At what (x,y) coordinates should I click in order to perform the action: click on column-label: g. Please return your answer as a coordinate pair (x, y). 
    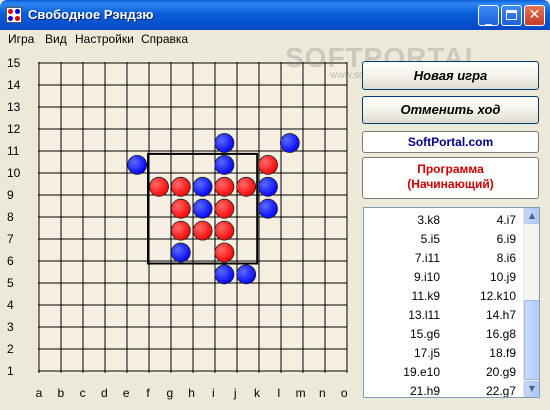
    Looking at the image, I should click on (170, 393).